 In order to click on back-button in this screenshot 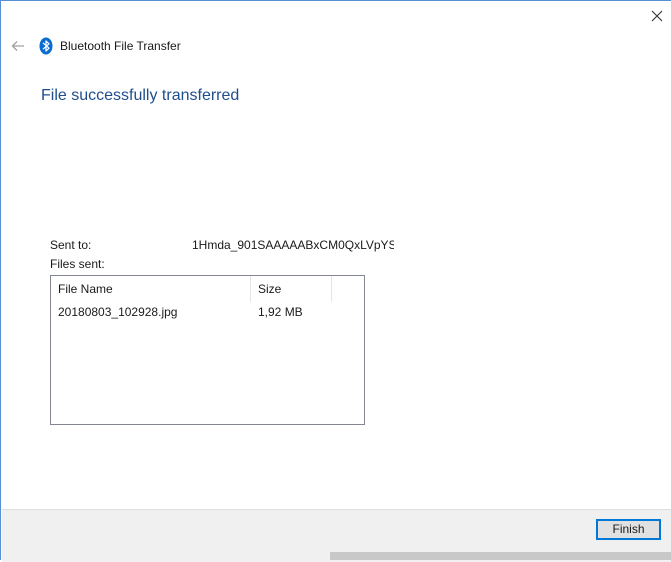, I will do `click(18, 46)`.